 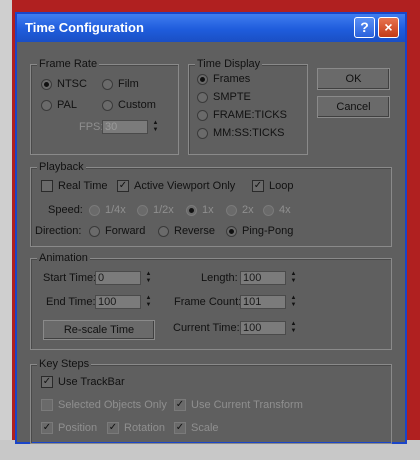 I want to click on radio-smpte: SMPTE, so click(x=224, y=97).